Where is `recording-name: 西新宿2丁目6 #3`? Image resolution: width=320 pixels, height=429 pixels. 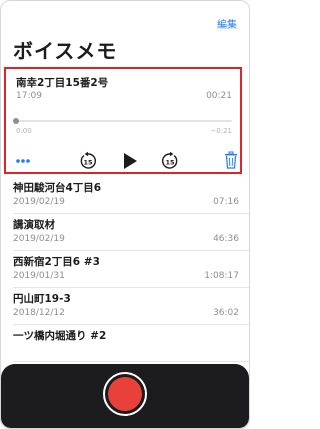 recording-name: 西新宿2丁目6 #3 is located at coordinates (56, 262).